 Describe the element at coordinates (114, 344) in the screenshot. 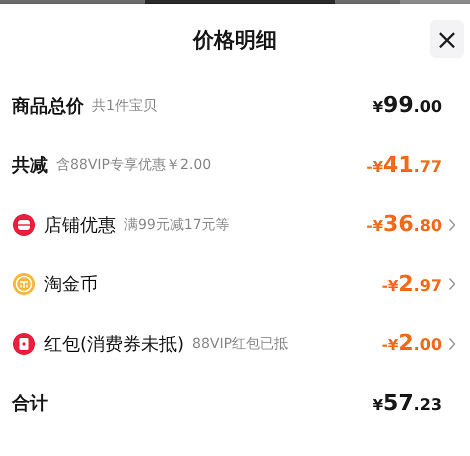

I see `row-label: 红包(消费券未抵)` at that location.